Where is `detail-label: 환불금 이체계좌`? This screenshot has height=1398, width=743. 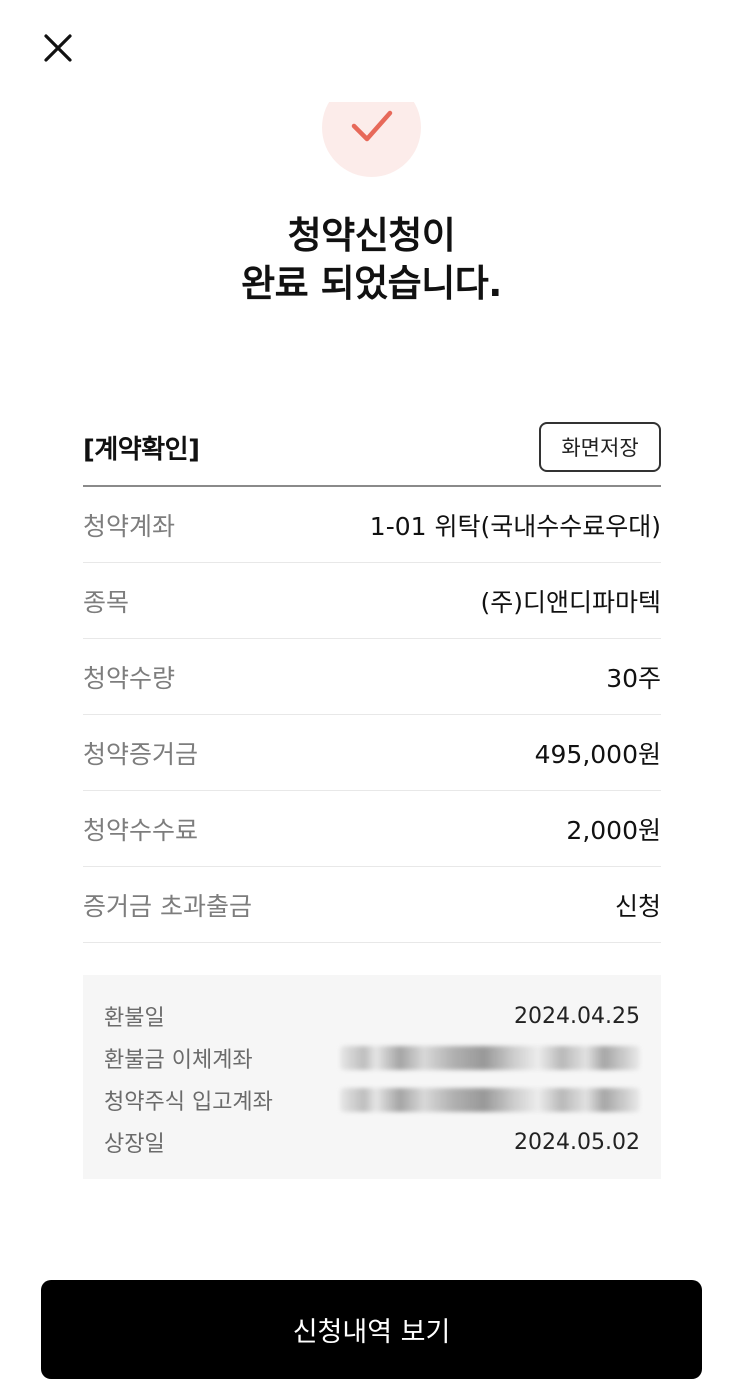
detail-label: 환불금 이체계좌 is located at coordinates (178, 1060).